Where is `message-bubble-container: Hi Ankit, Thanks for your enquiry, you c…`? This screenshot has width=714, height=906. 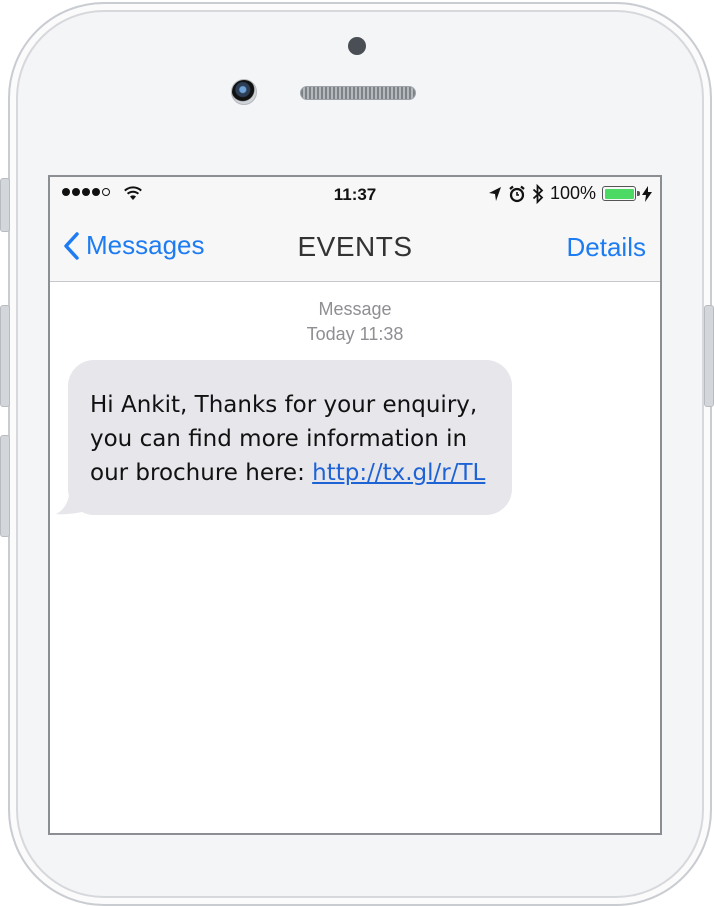
message-bubble-container: Hi Ankit, Thanks for your enquiry, you c… is located at coordinates (284, 437).